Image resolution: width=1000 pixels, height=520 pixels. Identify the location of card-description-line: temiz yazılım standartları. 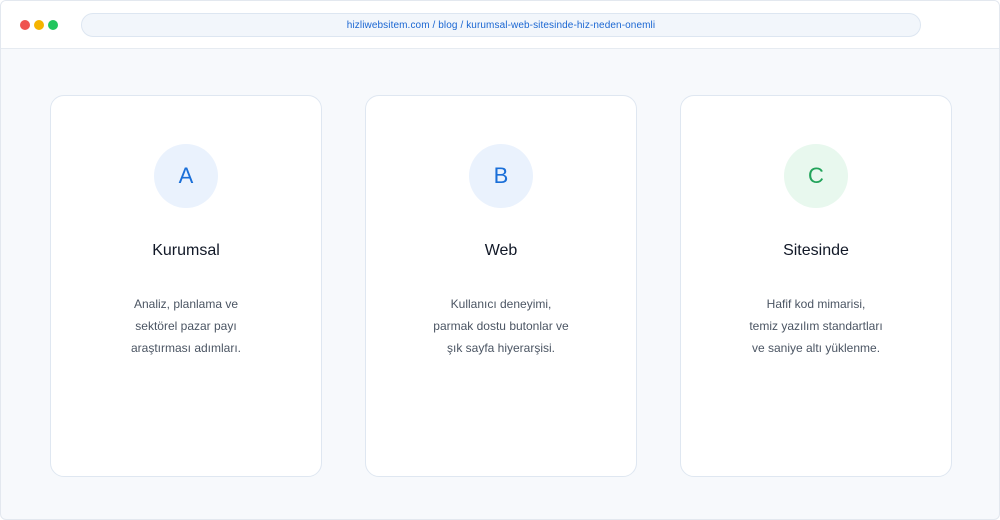
(816, 326).